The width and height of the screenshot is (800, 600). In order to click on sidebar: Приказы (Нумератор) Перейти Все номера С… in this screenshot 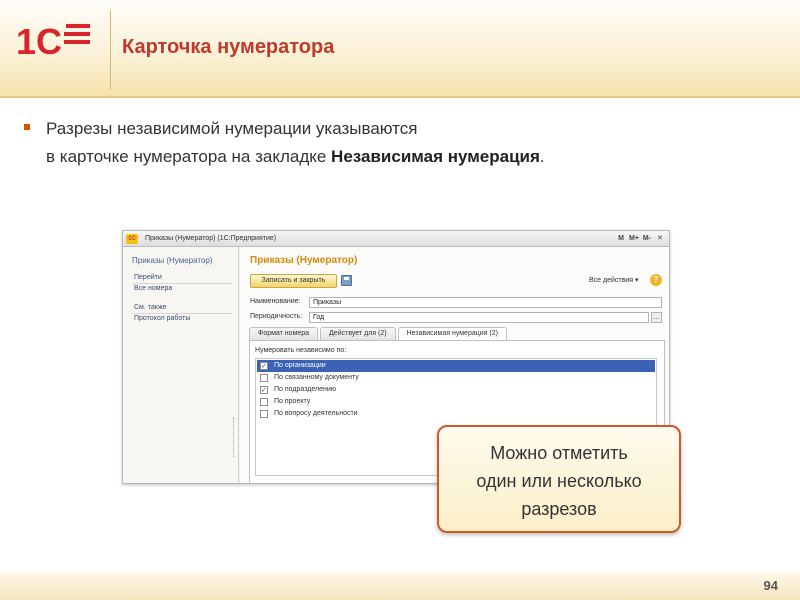, I will do `click(181, 365)`.